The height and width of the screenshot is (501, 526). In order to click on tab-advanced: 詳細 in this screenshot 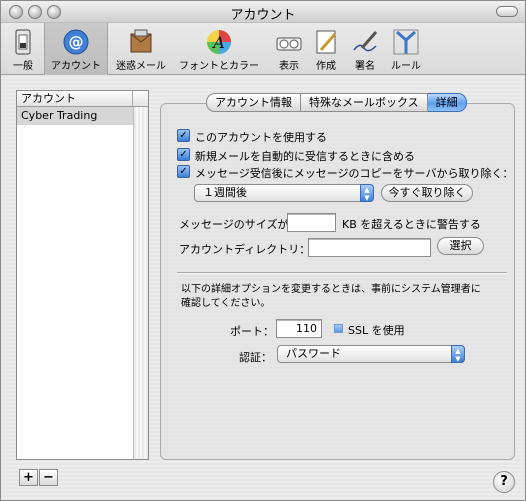, I will do `click(447, 102)`.